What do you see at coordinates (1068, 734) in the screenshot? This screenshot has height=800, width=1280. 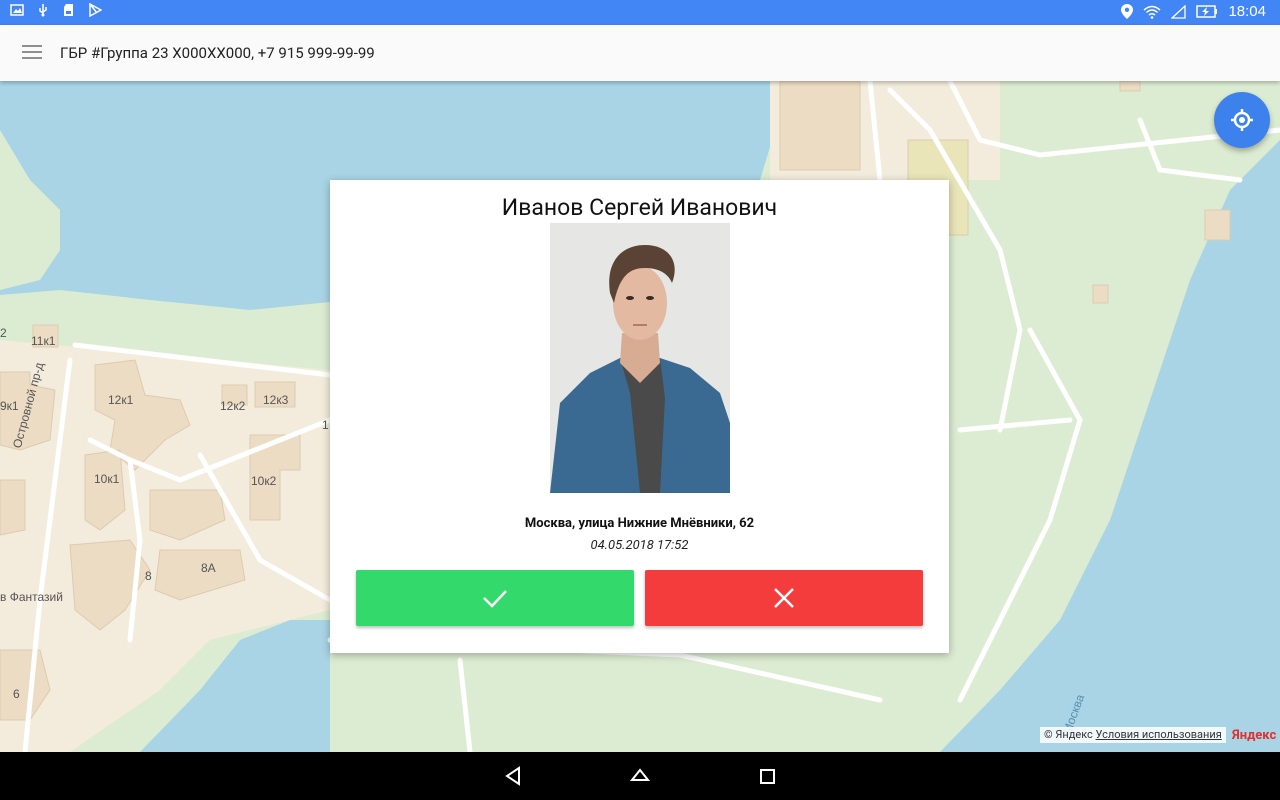 I see `copyright-text: © Яндекс` at bounding box center [1068, 734].